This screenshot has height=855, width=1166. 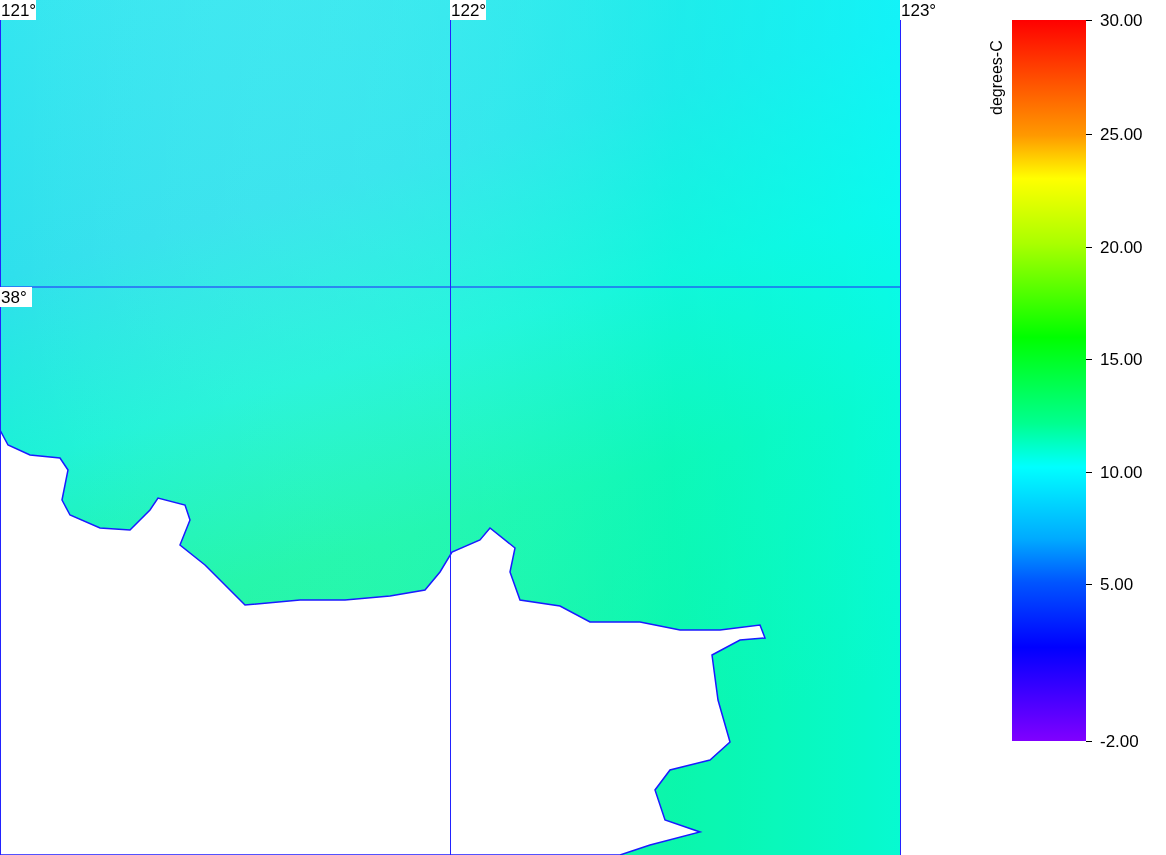 I want to click on scale-tick-label: 10.00, so click(x=1121, y=472).